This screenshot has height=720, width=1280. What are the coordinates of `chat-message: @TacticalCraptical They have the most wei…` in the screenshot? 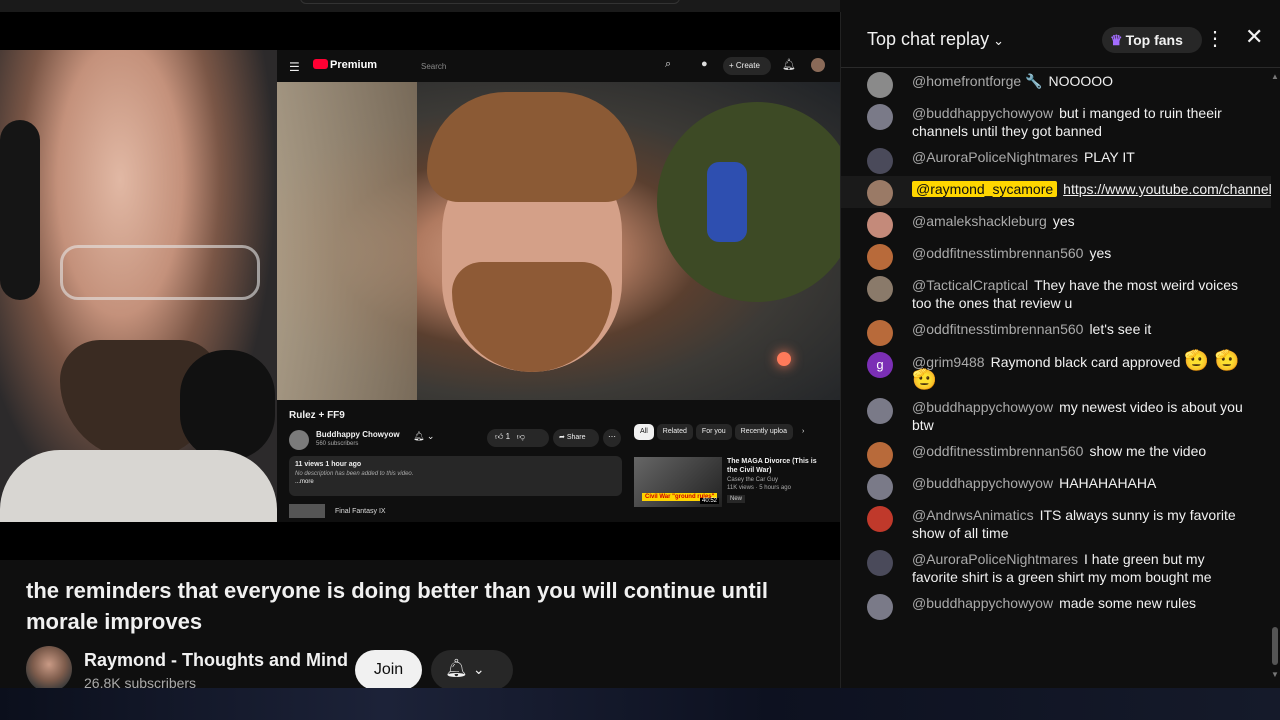 It's located at (1056, 294).